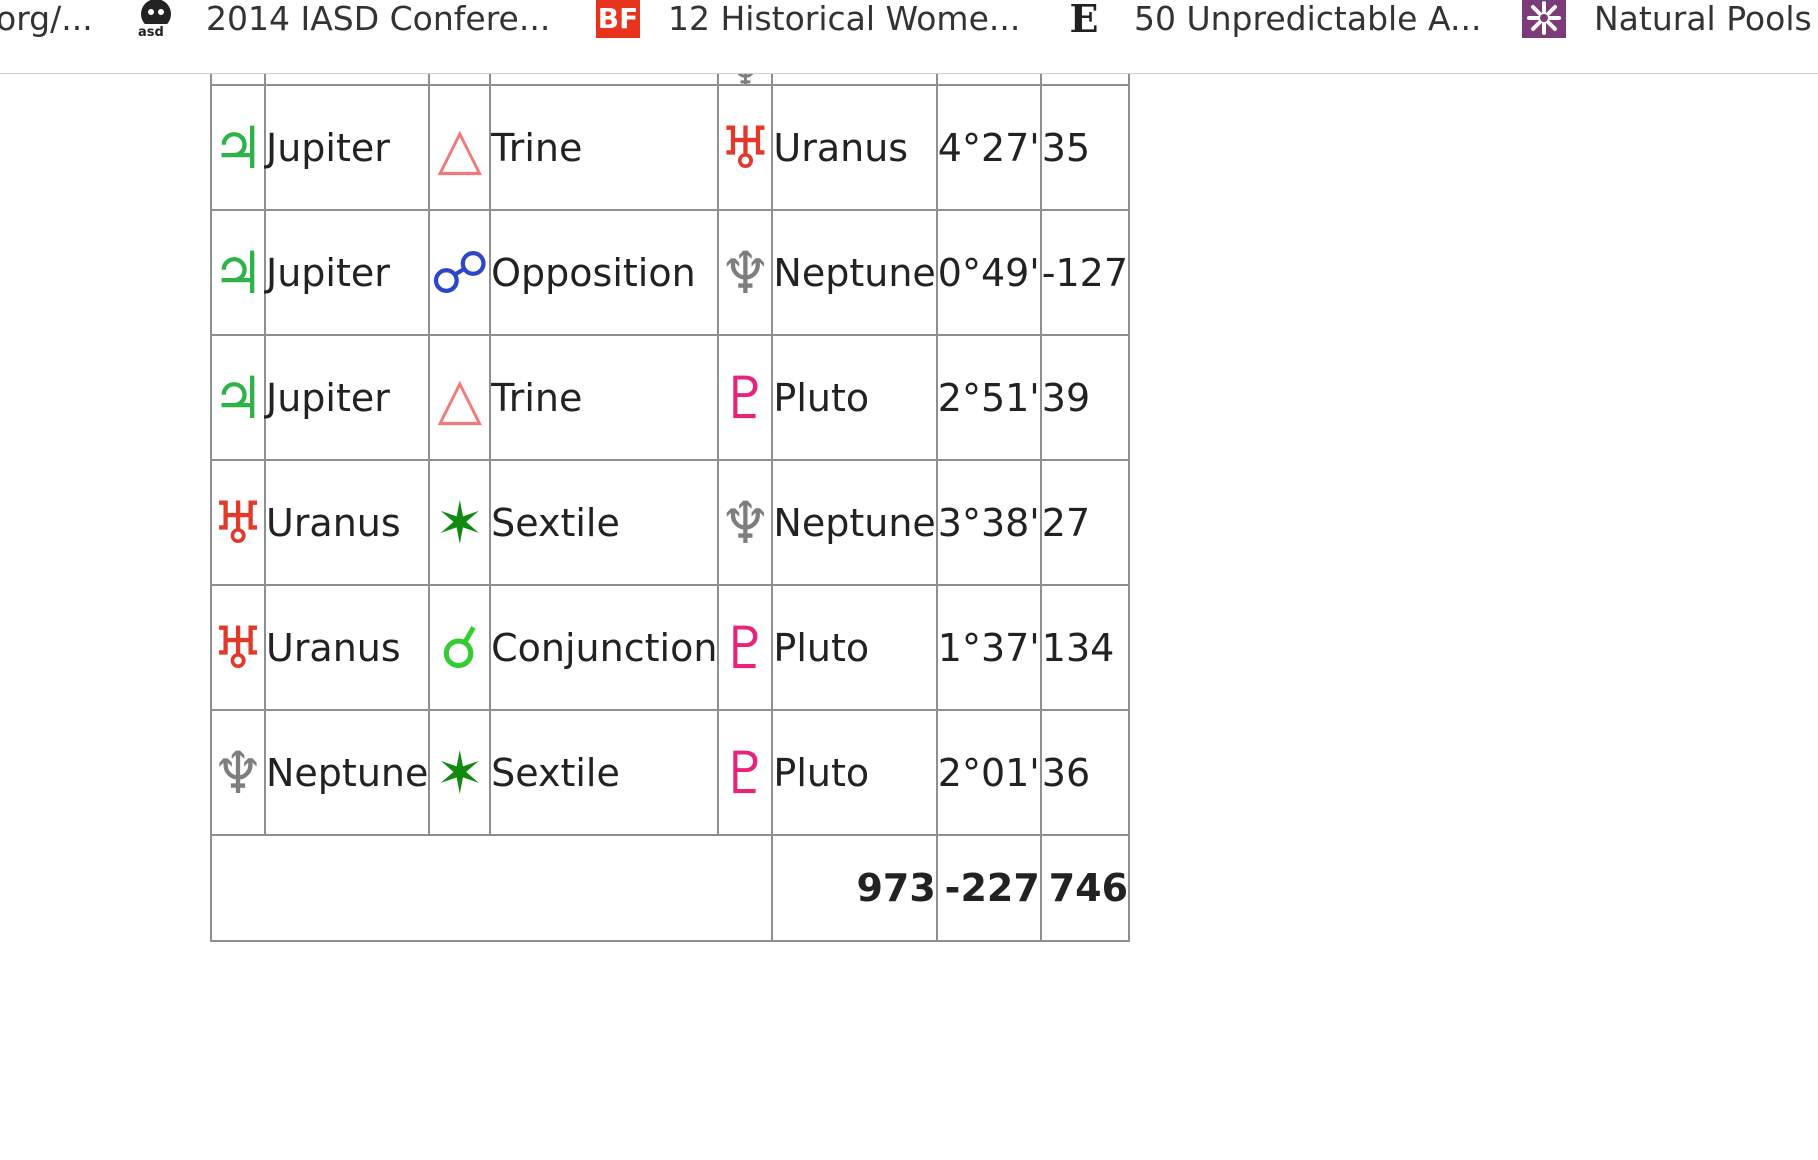 The height and width of the screenshot is (1160, 1818). I want to click on table-row: ♆ Neptune ✶ Sextile ♇ Pluto 2°01' 36, so click(670, 772).